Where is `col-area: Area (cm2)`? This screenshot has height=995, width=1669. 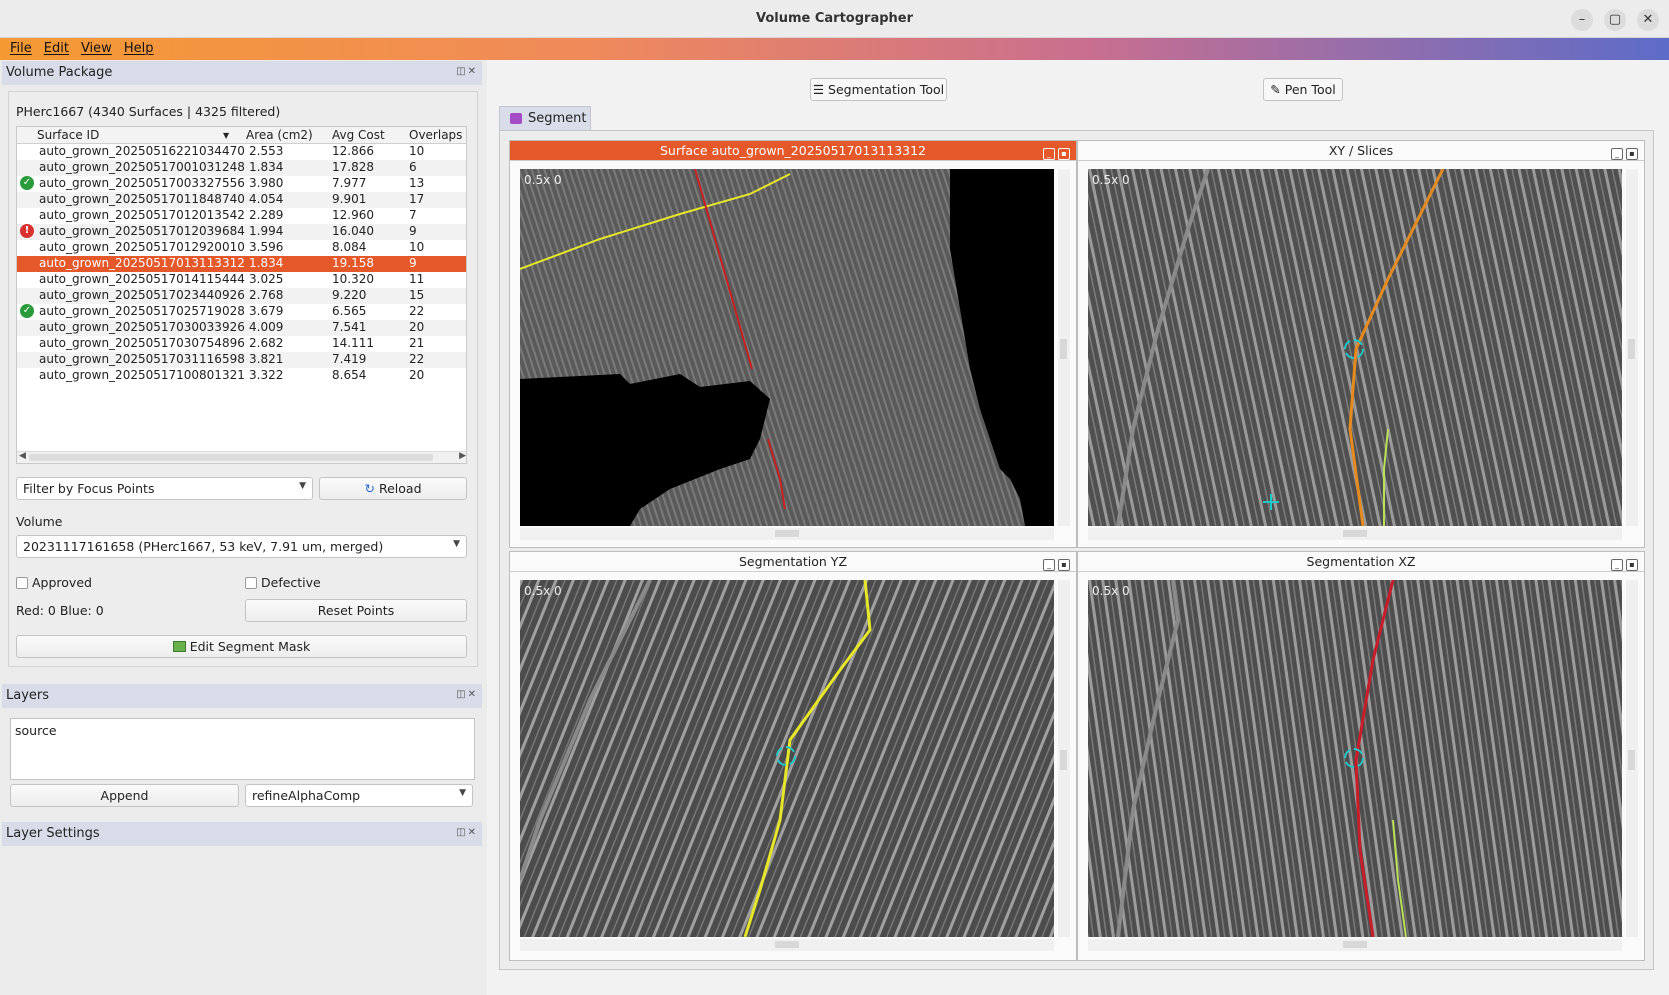
col-area: Area (cm2) is located at coordinates (279, 135).